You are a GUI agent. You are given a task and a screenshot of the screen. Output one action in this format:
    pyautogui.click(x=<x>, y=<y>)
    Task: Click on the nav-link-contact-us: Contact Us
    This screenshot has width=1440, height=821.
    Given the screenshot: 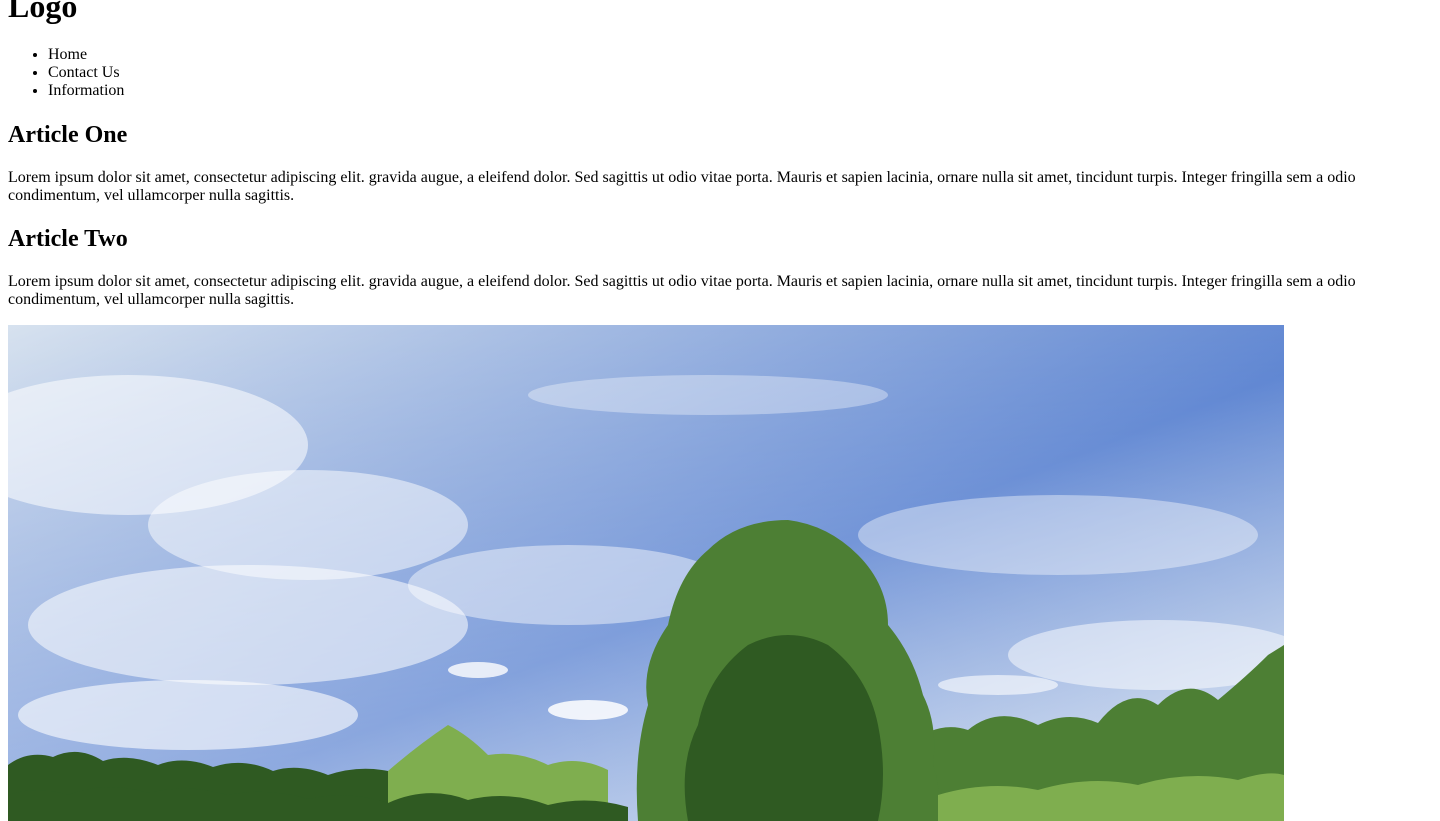 What is the action you would take?
    pyautogui.click(x=84, y=72)
    